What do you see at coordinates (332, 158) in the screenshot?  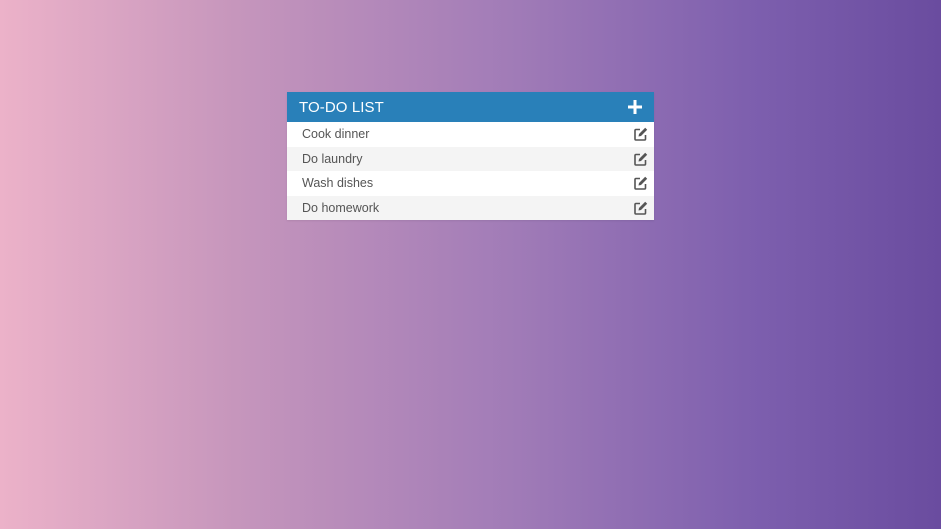 I see `todo-item-label: Do laundry` at bounding box center [332, 158].